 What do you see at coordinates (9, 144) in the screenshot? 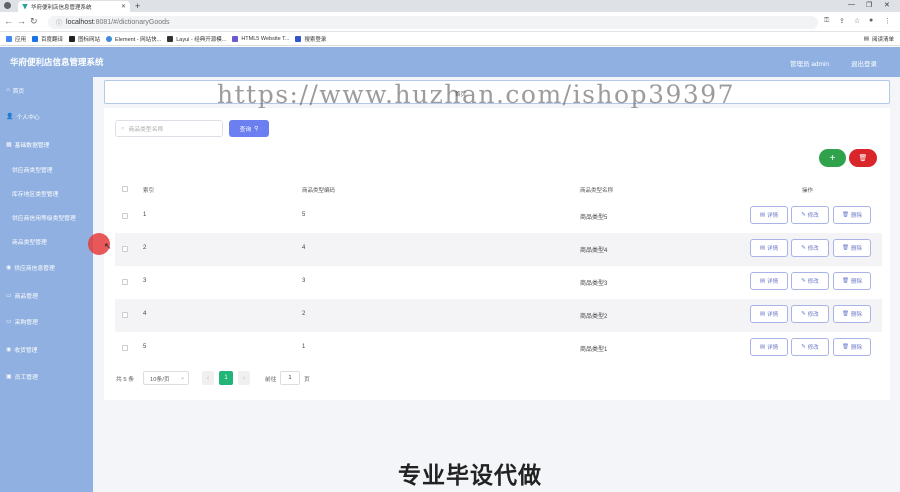
I see `grid-icon: ▦` at bounding box center [9, 144].